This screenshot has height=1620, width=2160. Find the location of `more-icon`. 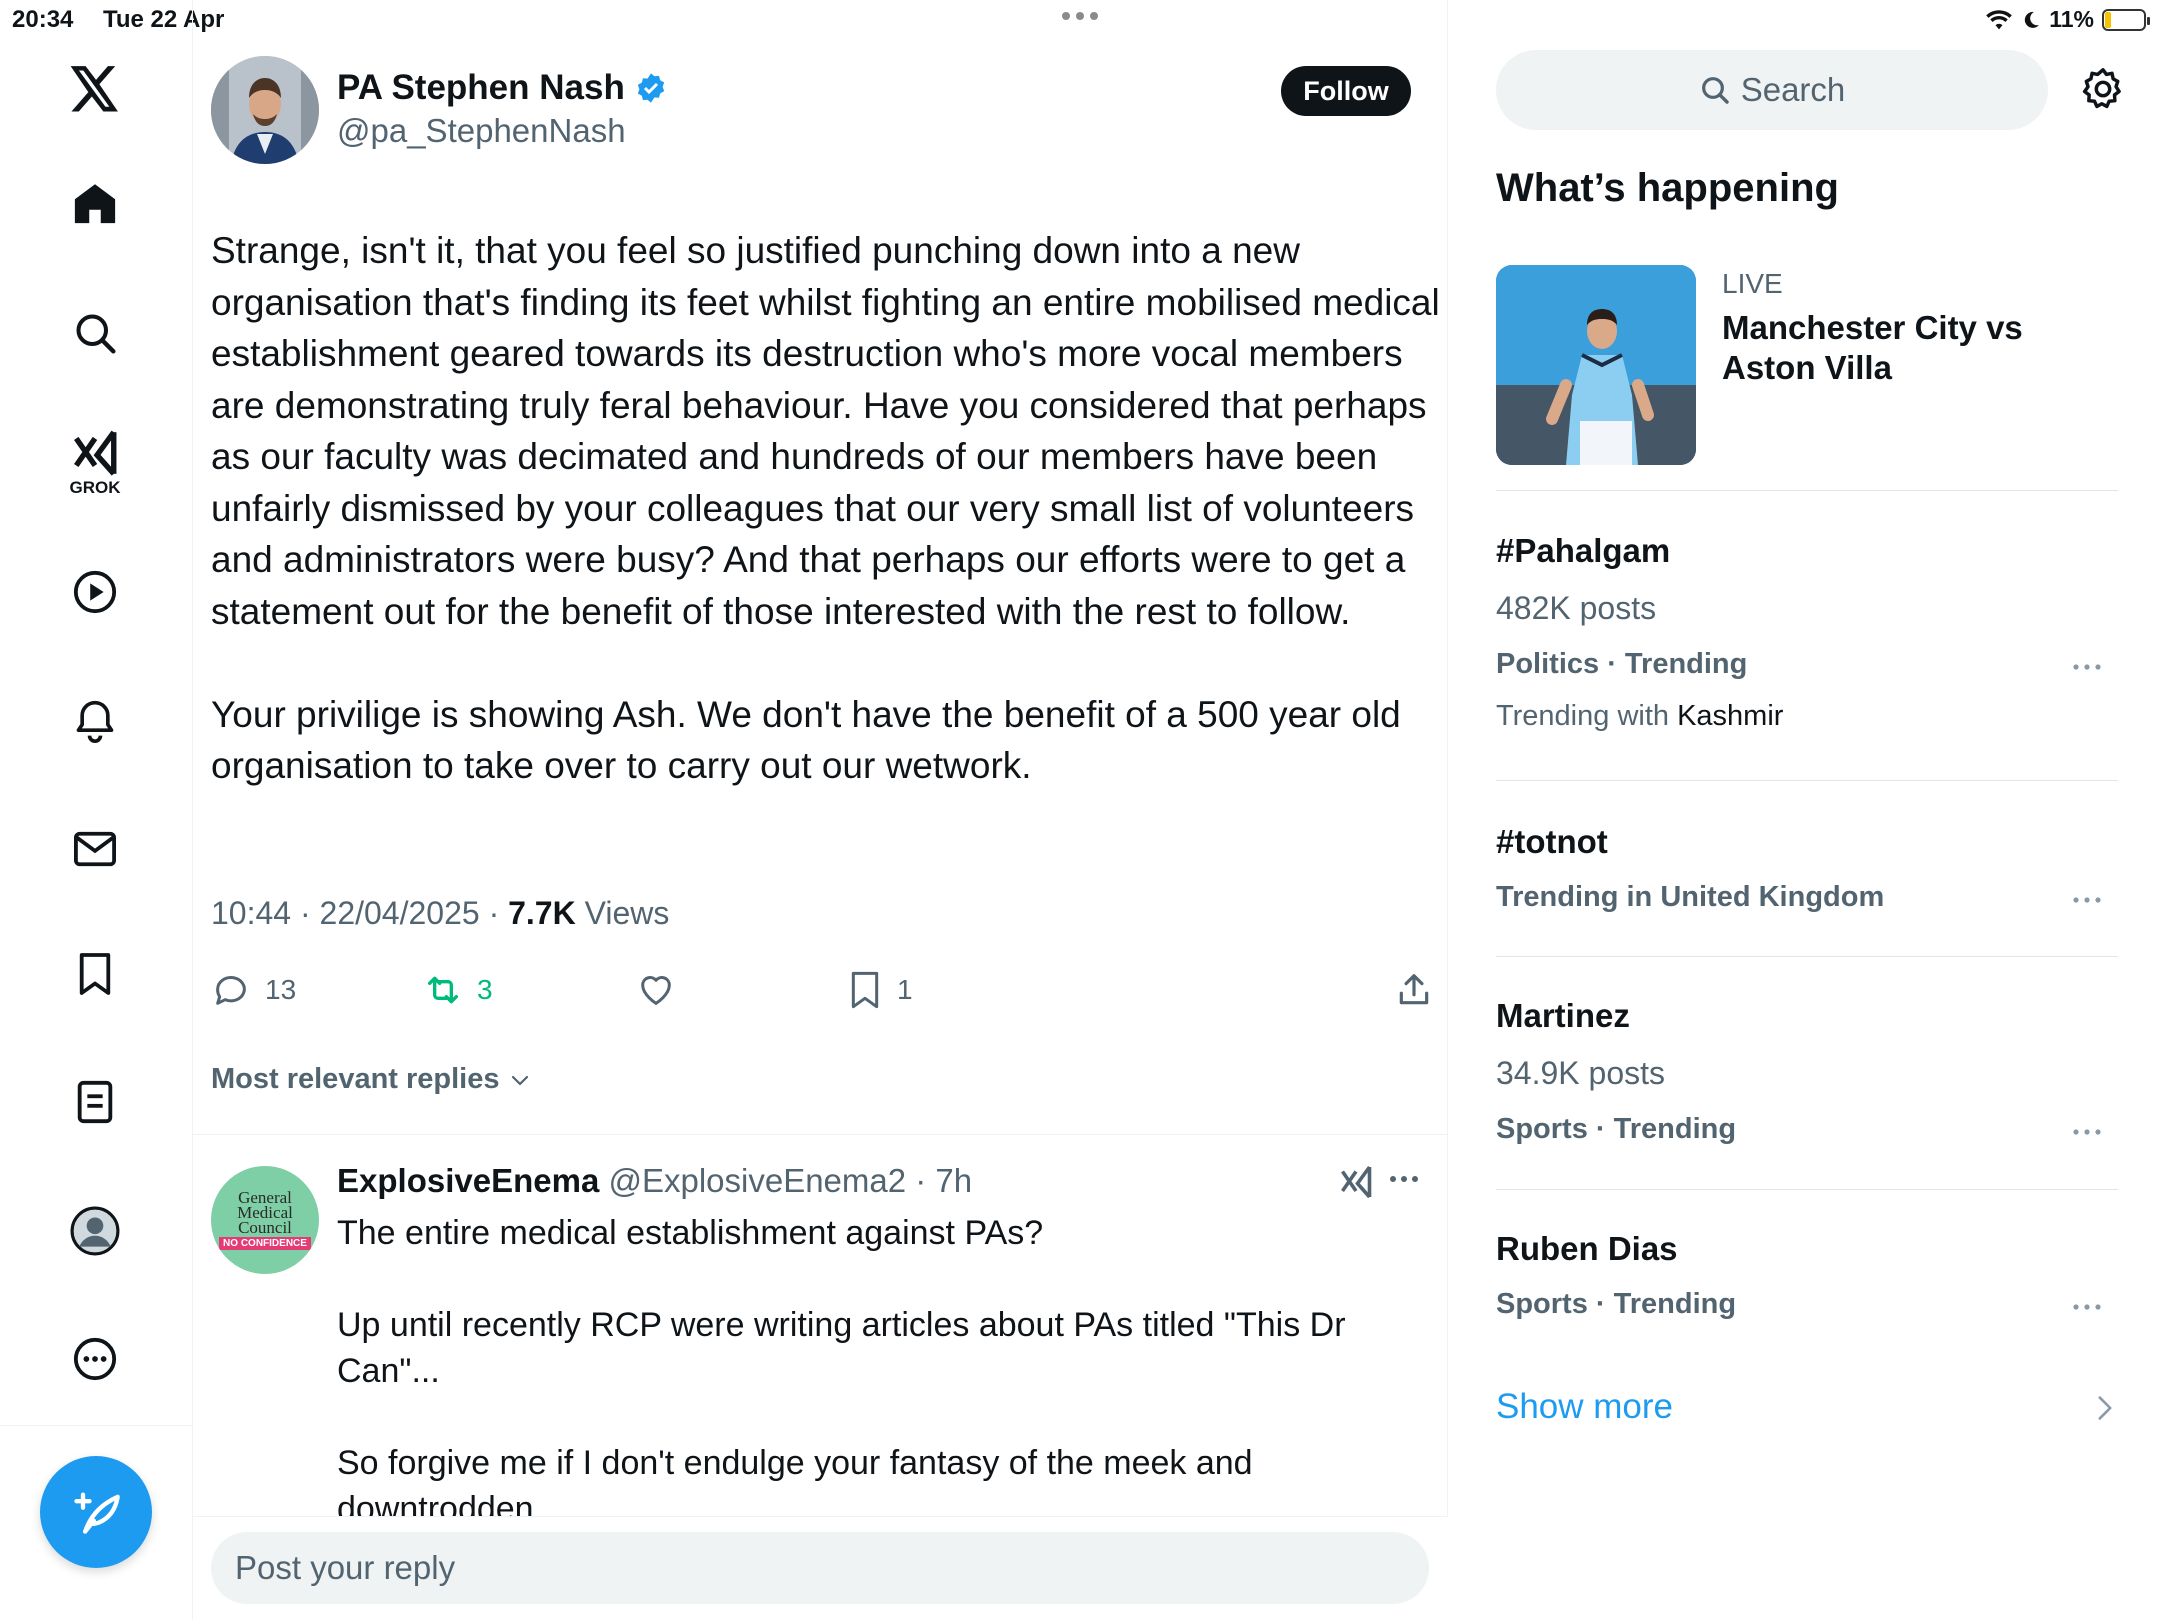

more-icon is located at coordinates (95, 1359).